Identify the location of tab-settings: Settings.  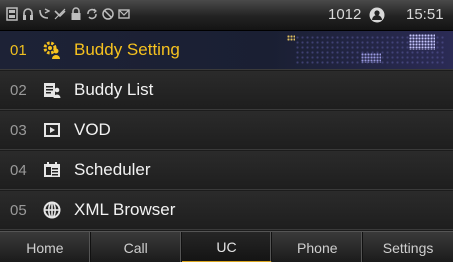
(408, 247).